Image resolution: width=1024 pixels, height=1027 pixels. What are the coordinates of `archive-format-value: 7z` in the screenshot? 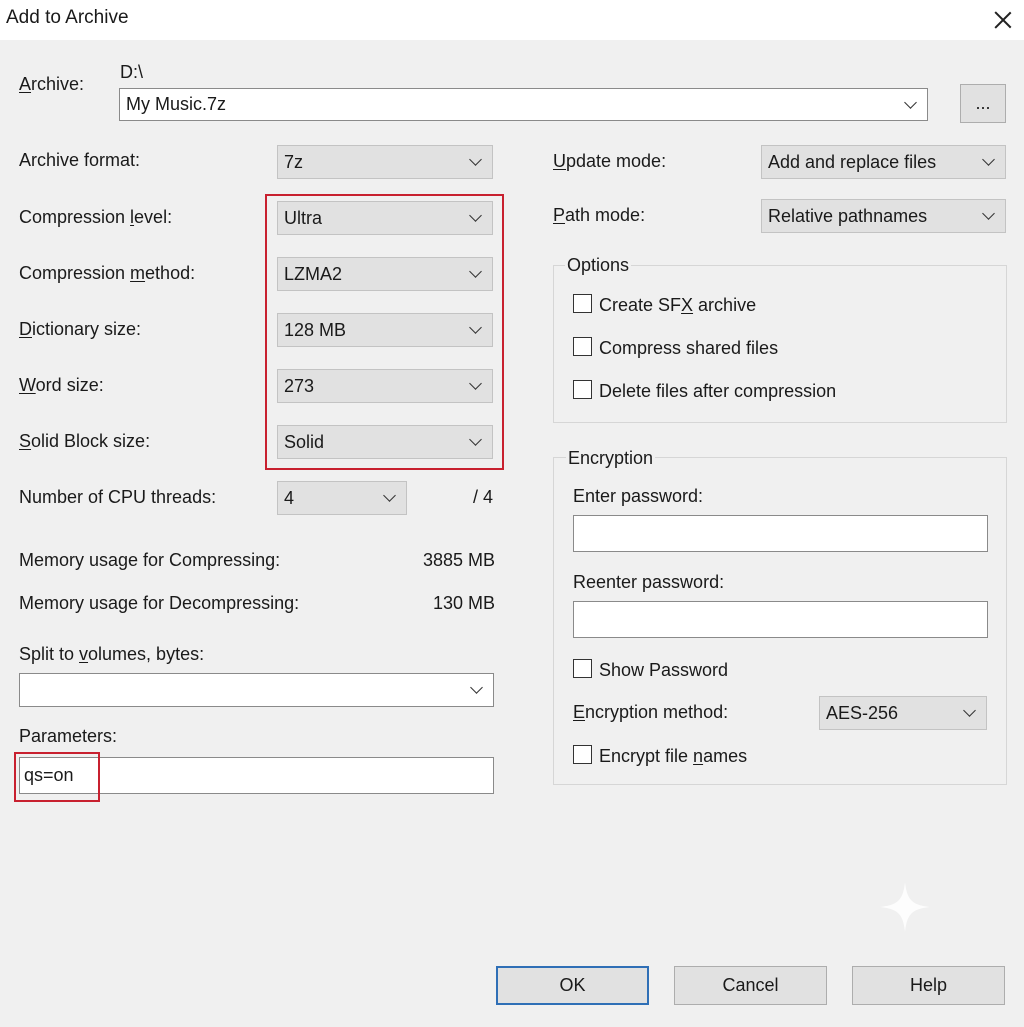 It's located at (294, 162).